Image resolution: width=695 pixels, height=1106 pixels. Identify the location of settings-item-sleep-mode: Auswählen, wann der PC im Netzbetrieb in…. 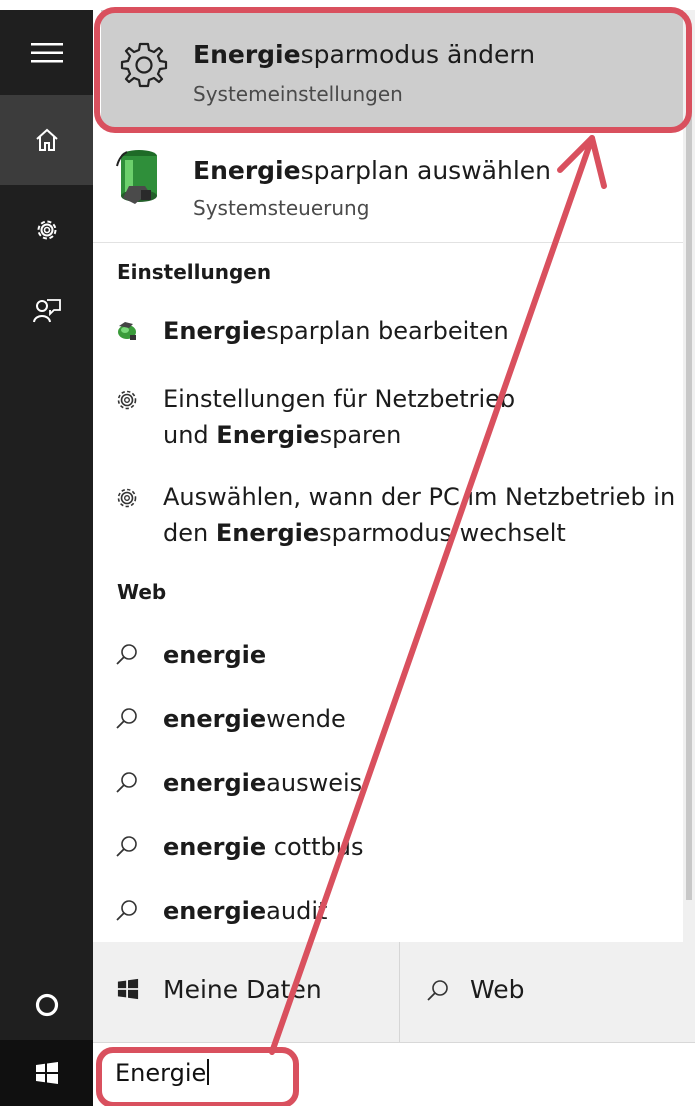
(388, 519).